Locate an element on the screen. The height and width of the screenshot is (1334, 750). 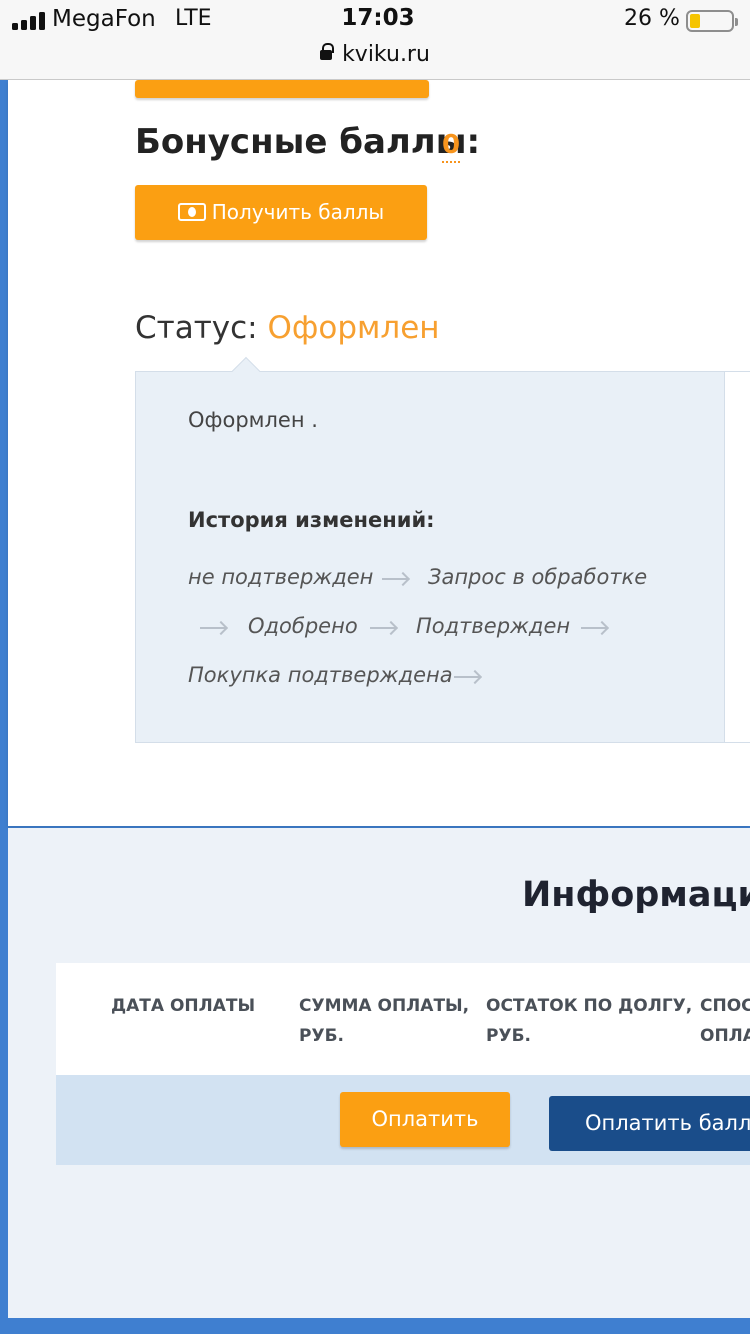
bonus-title: Бонусные баллы: is located at coordinates (308, 142).